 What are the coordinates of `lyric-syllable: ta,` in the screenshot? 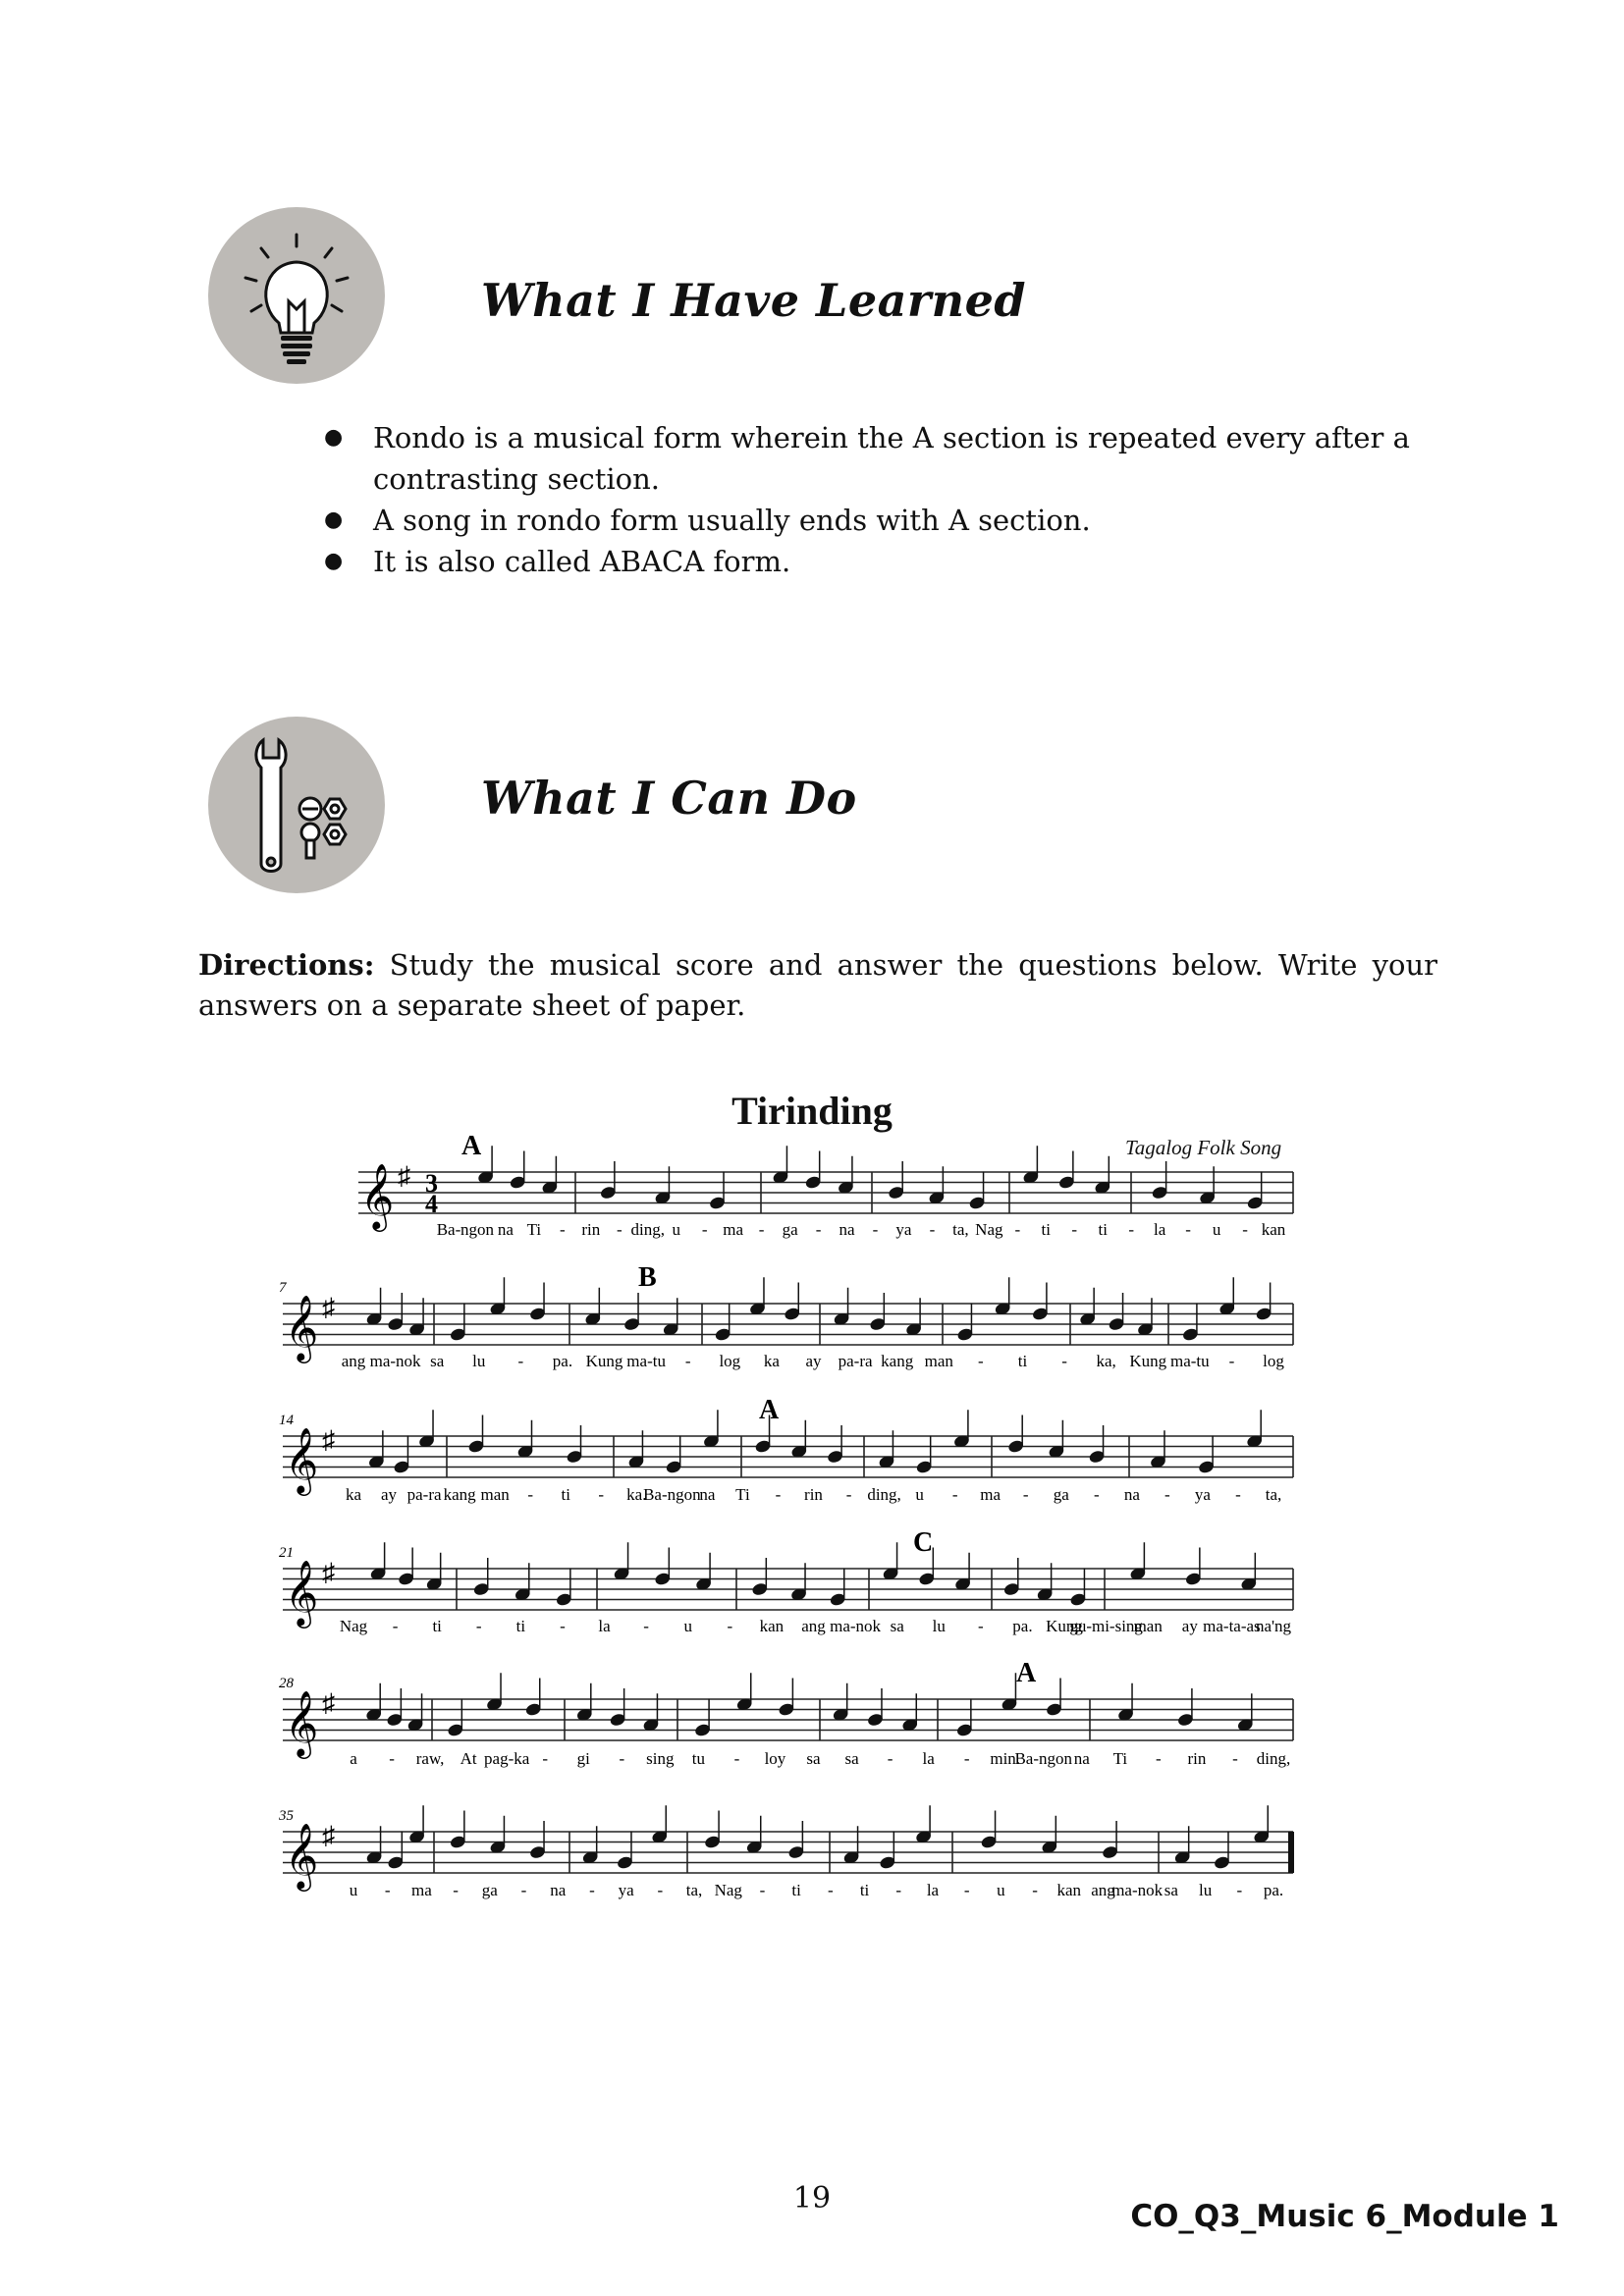 It's located at (960, 1229).